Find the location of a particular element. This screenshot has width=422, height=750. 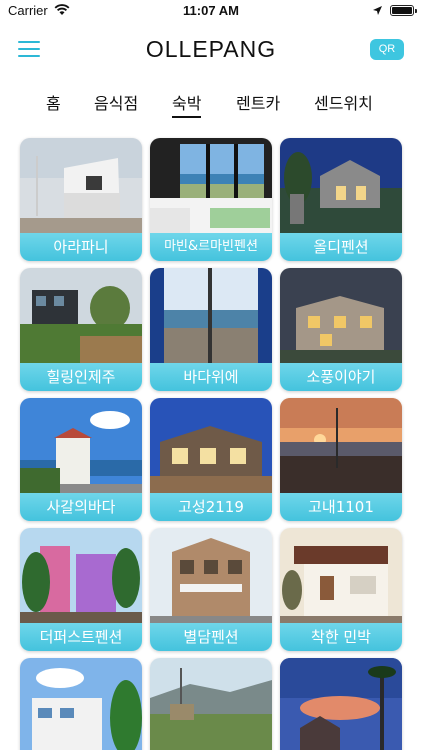

listing-card: 고성2119 is located at coordinates (211, 459).